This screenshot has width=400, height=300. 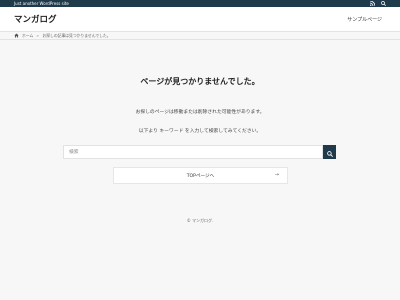 I want to click on home-icon, so click(x=16, y=35).